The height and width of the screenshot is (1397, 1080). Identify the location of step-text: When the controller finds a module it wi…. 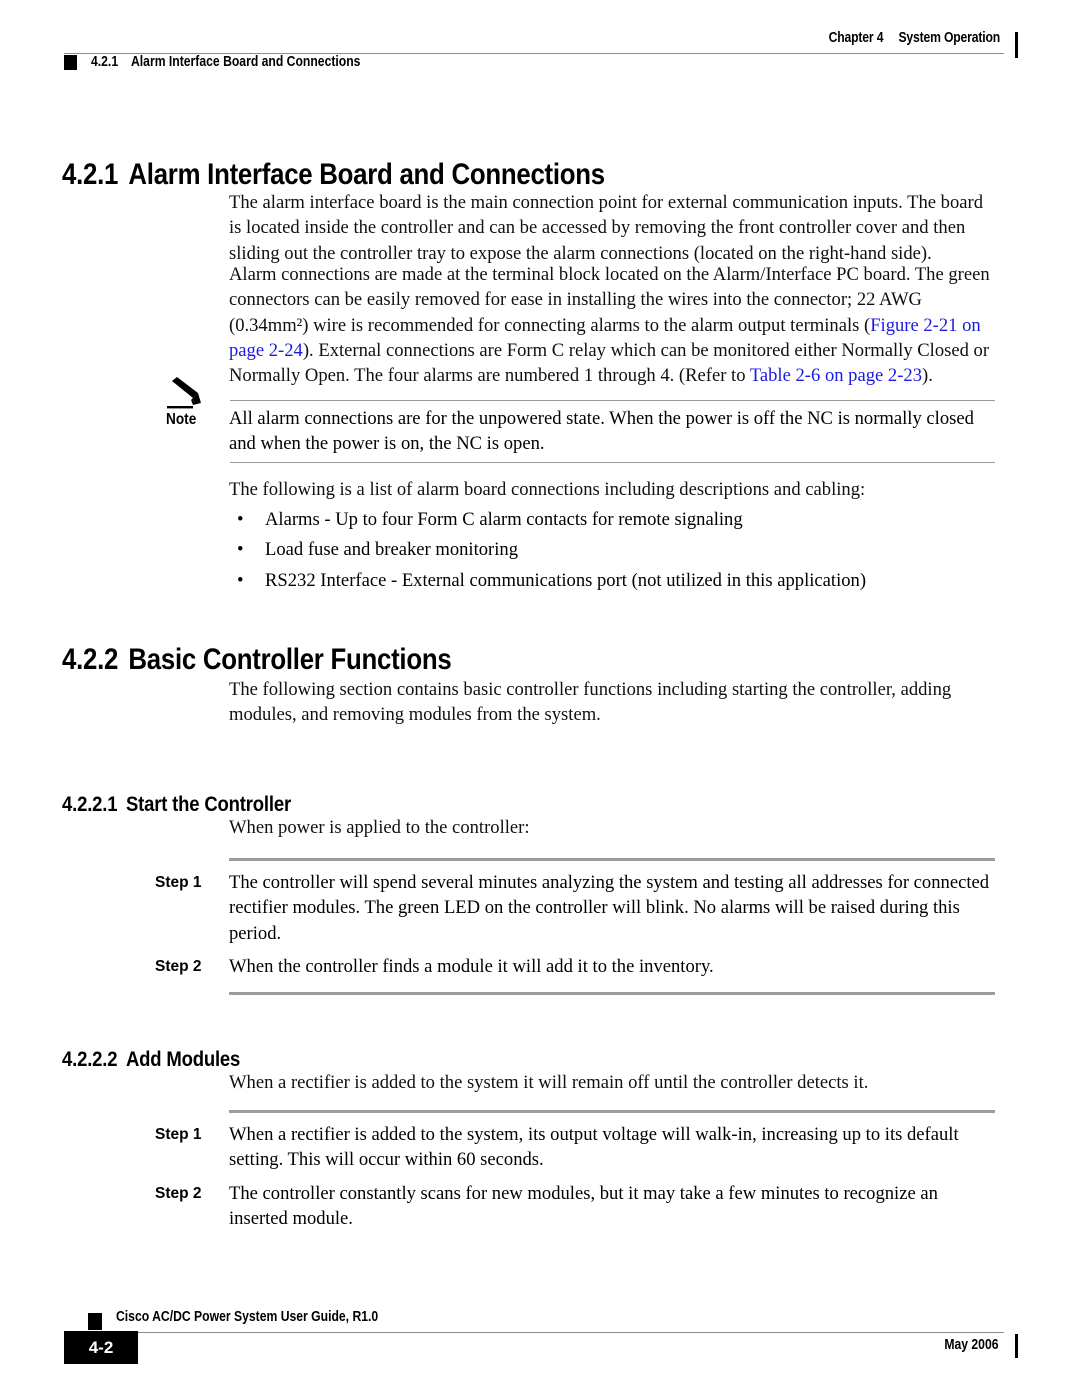
(471, 966).